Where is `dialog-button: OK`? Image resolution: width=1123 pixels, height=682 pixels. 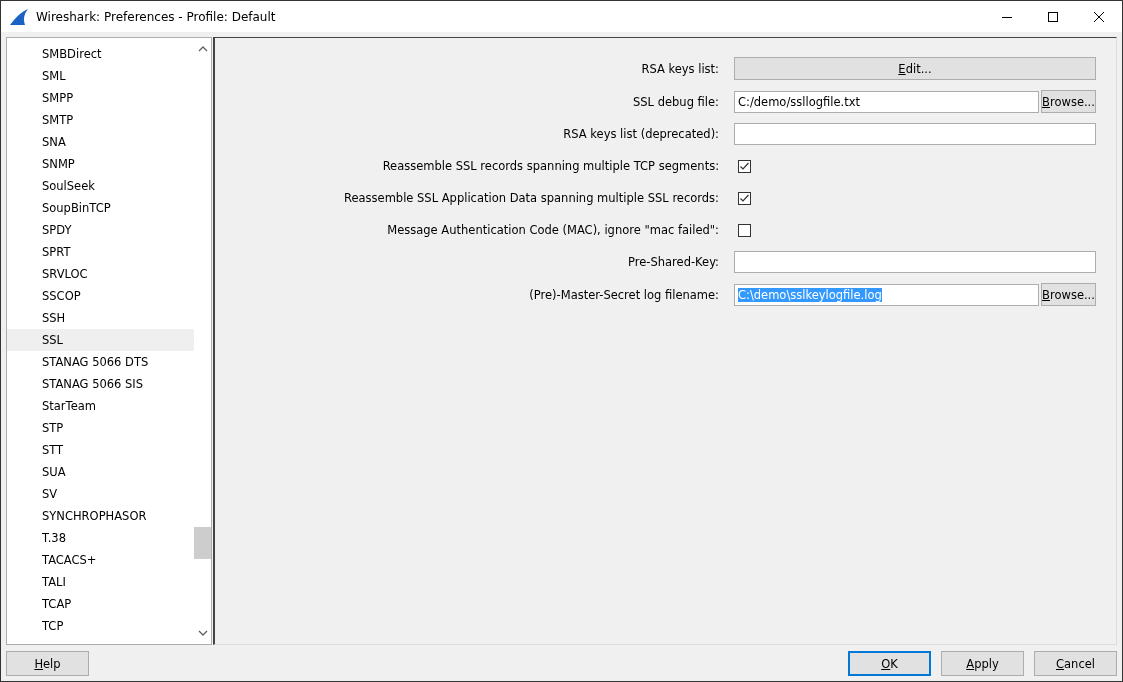 dialog-button: OK is located at coordinates (889, 663).